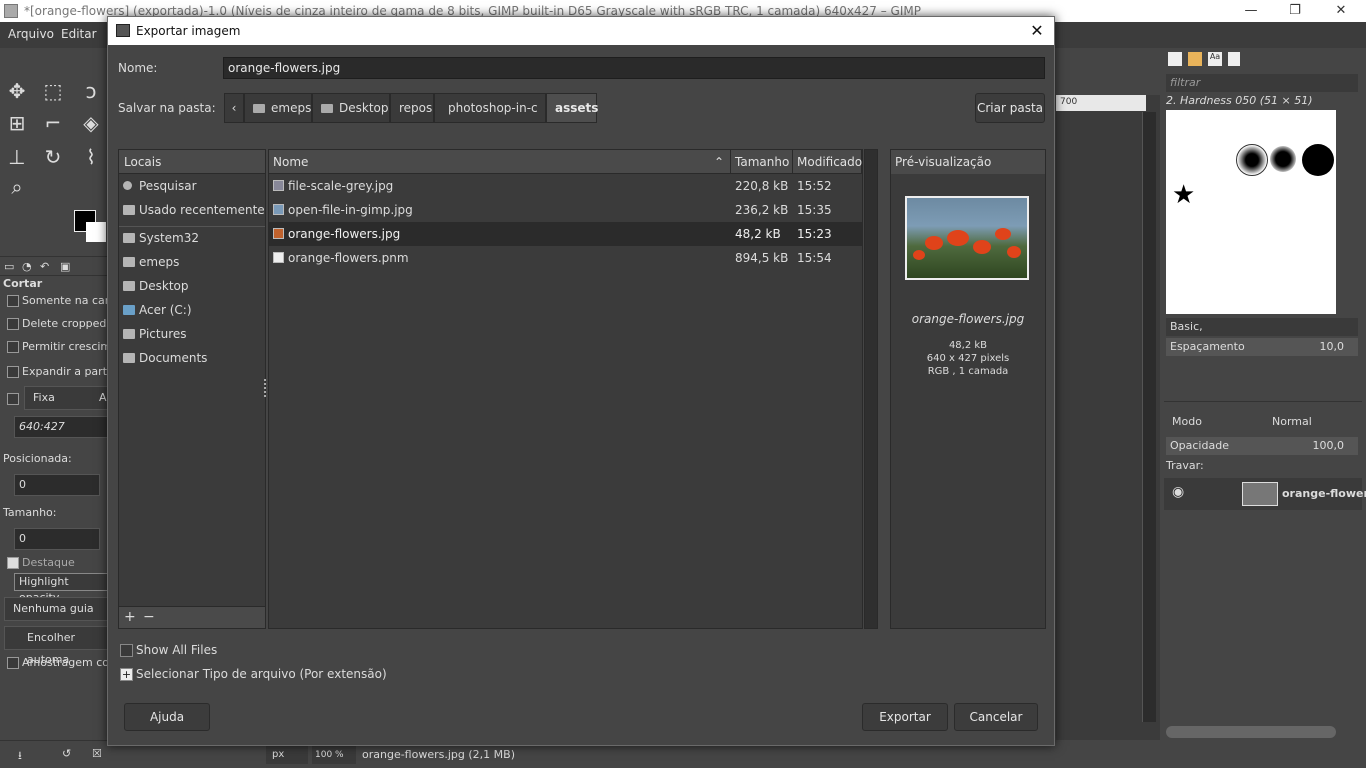  Describe the element at coordinates (192, 310) in the screenshot. I see `place-drive-c: Acer (C:)` at that location.